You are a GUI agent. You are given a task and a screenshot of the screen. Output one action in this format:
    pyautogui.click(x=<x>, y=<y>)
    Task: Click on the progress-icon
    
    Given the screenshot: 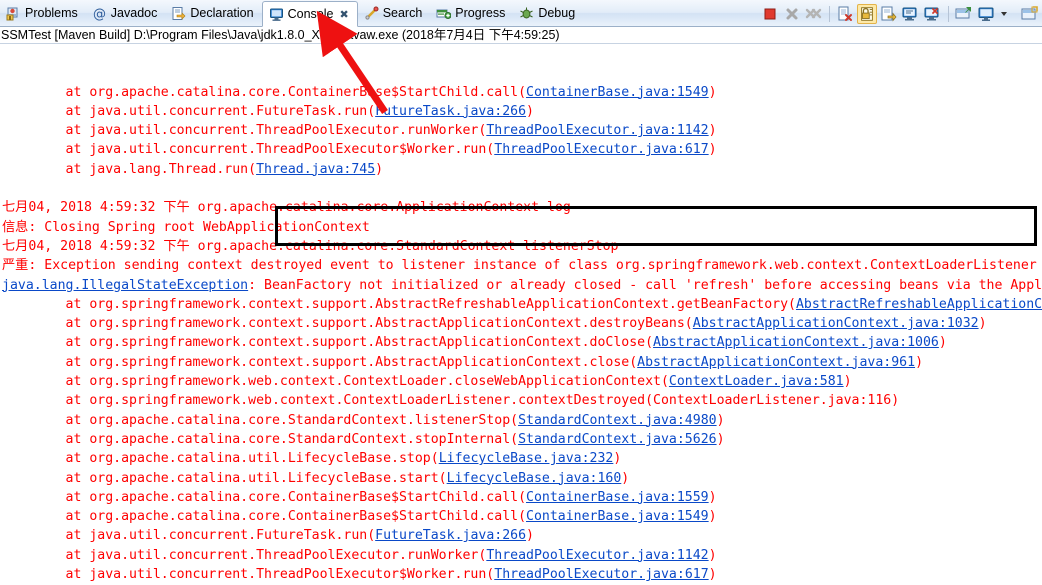 What is the action you would take?
    pyautogui.click(x=444, y=13)
    